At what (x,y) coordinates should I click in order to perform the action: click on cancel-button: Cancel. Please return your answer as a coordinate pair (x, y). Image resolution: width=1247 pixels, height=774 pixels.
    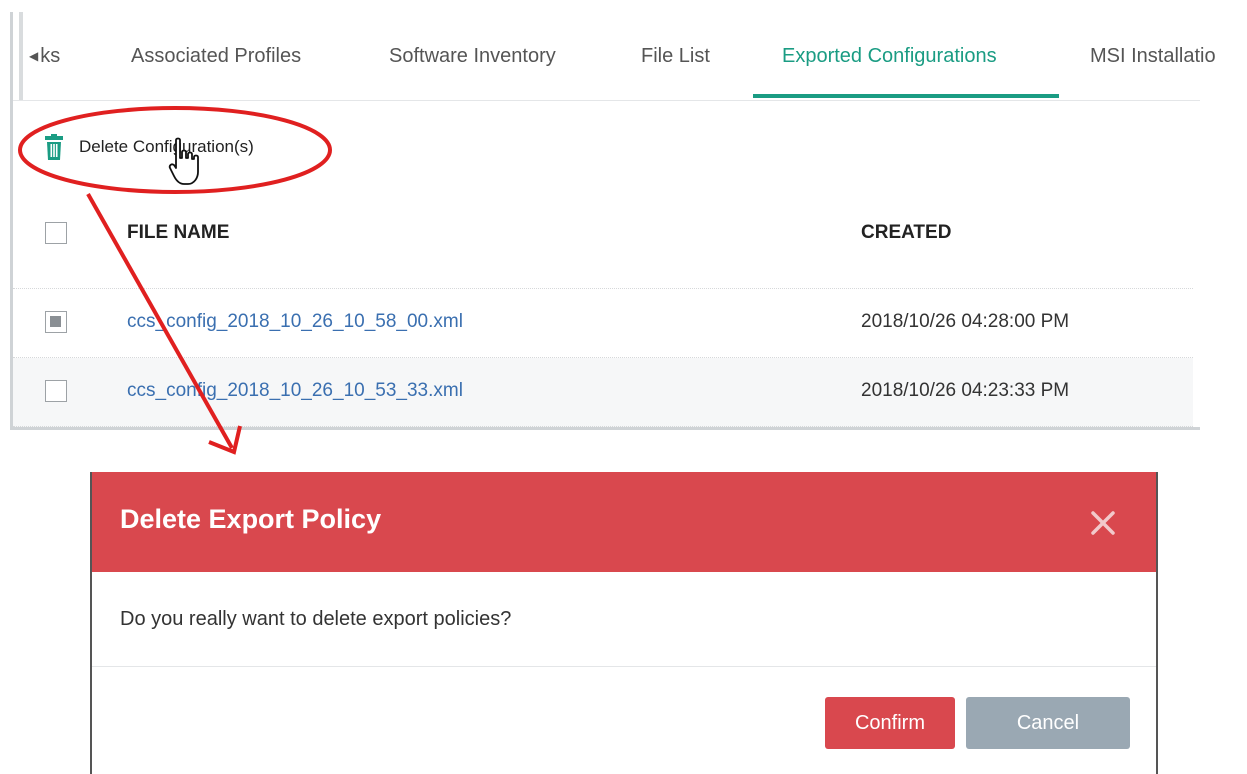
    Looking at the image, I should click on (1048, 723).